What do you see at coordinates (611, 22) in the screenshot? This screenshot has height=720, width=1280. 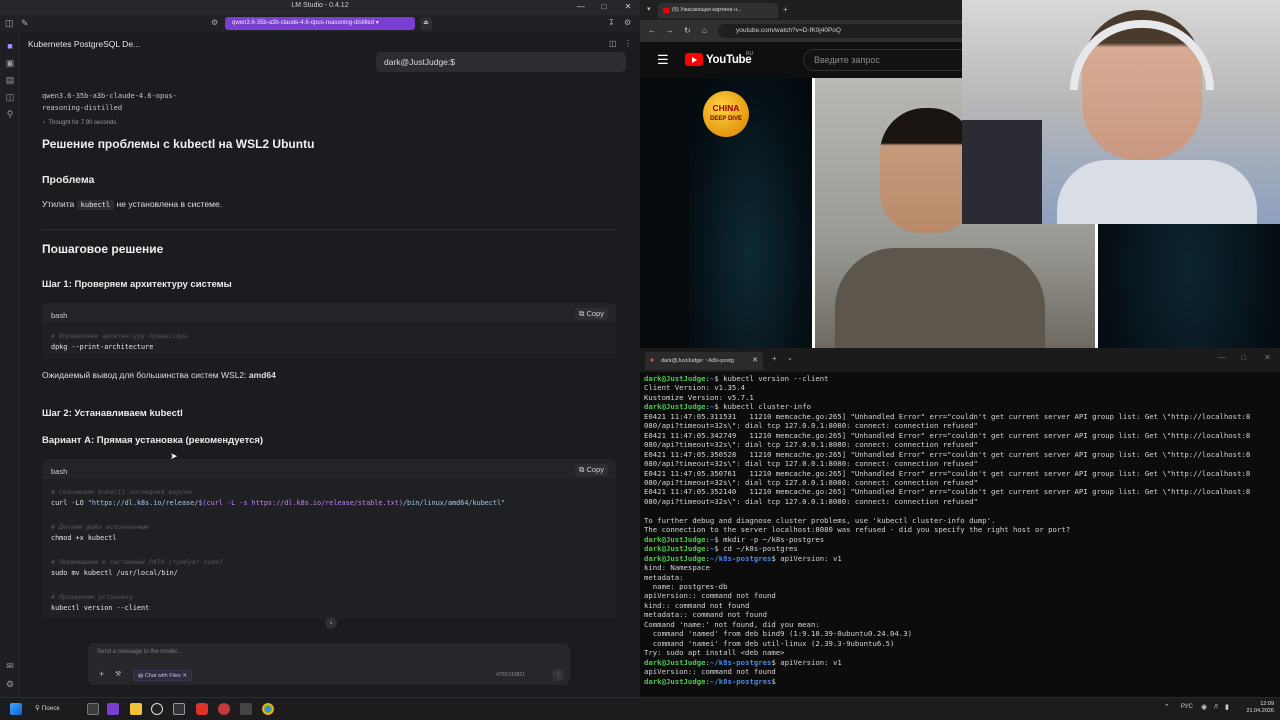 I see `download-icon: ↧` at bounding box center [611, 22].